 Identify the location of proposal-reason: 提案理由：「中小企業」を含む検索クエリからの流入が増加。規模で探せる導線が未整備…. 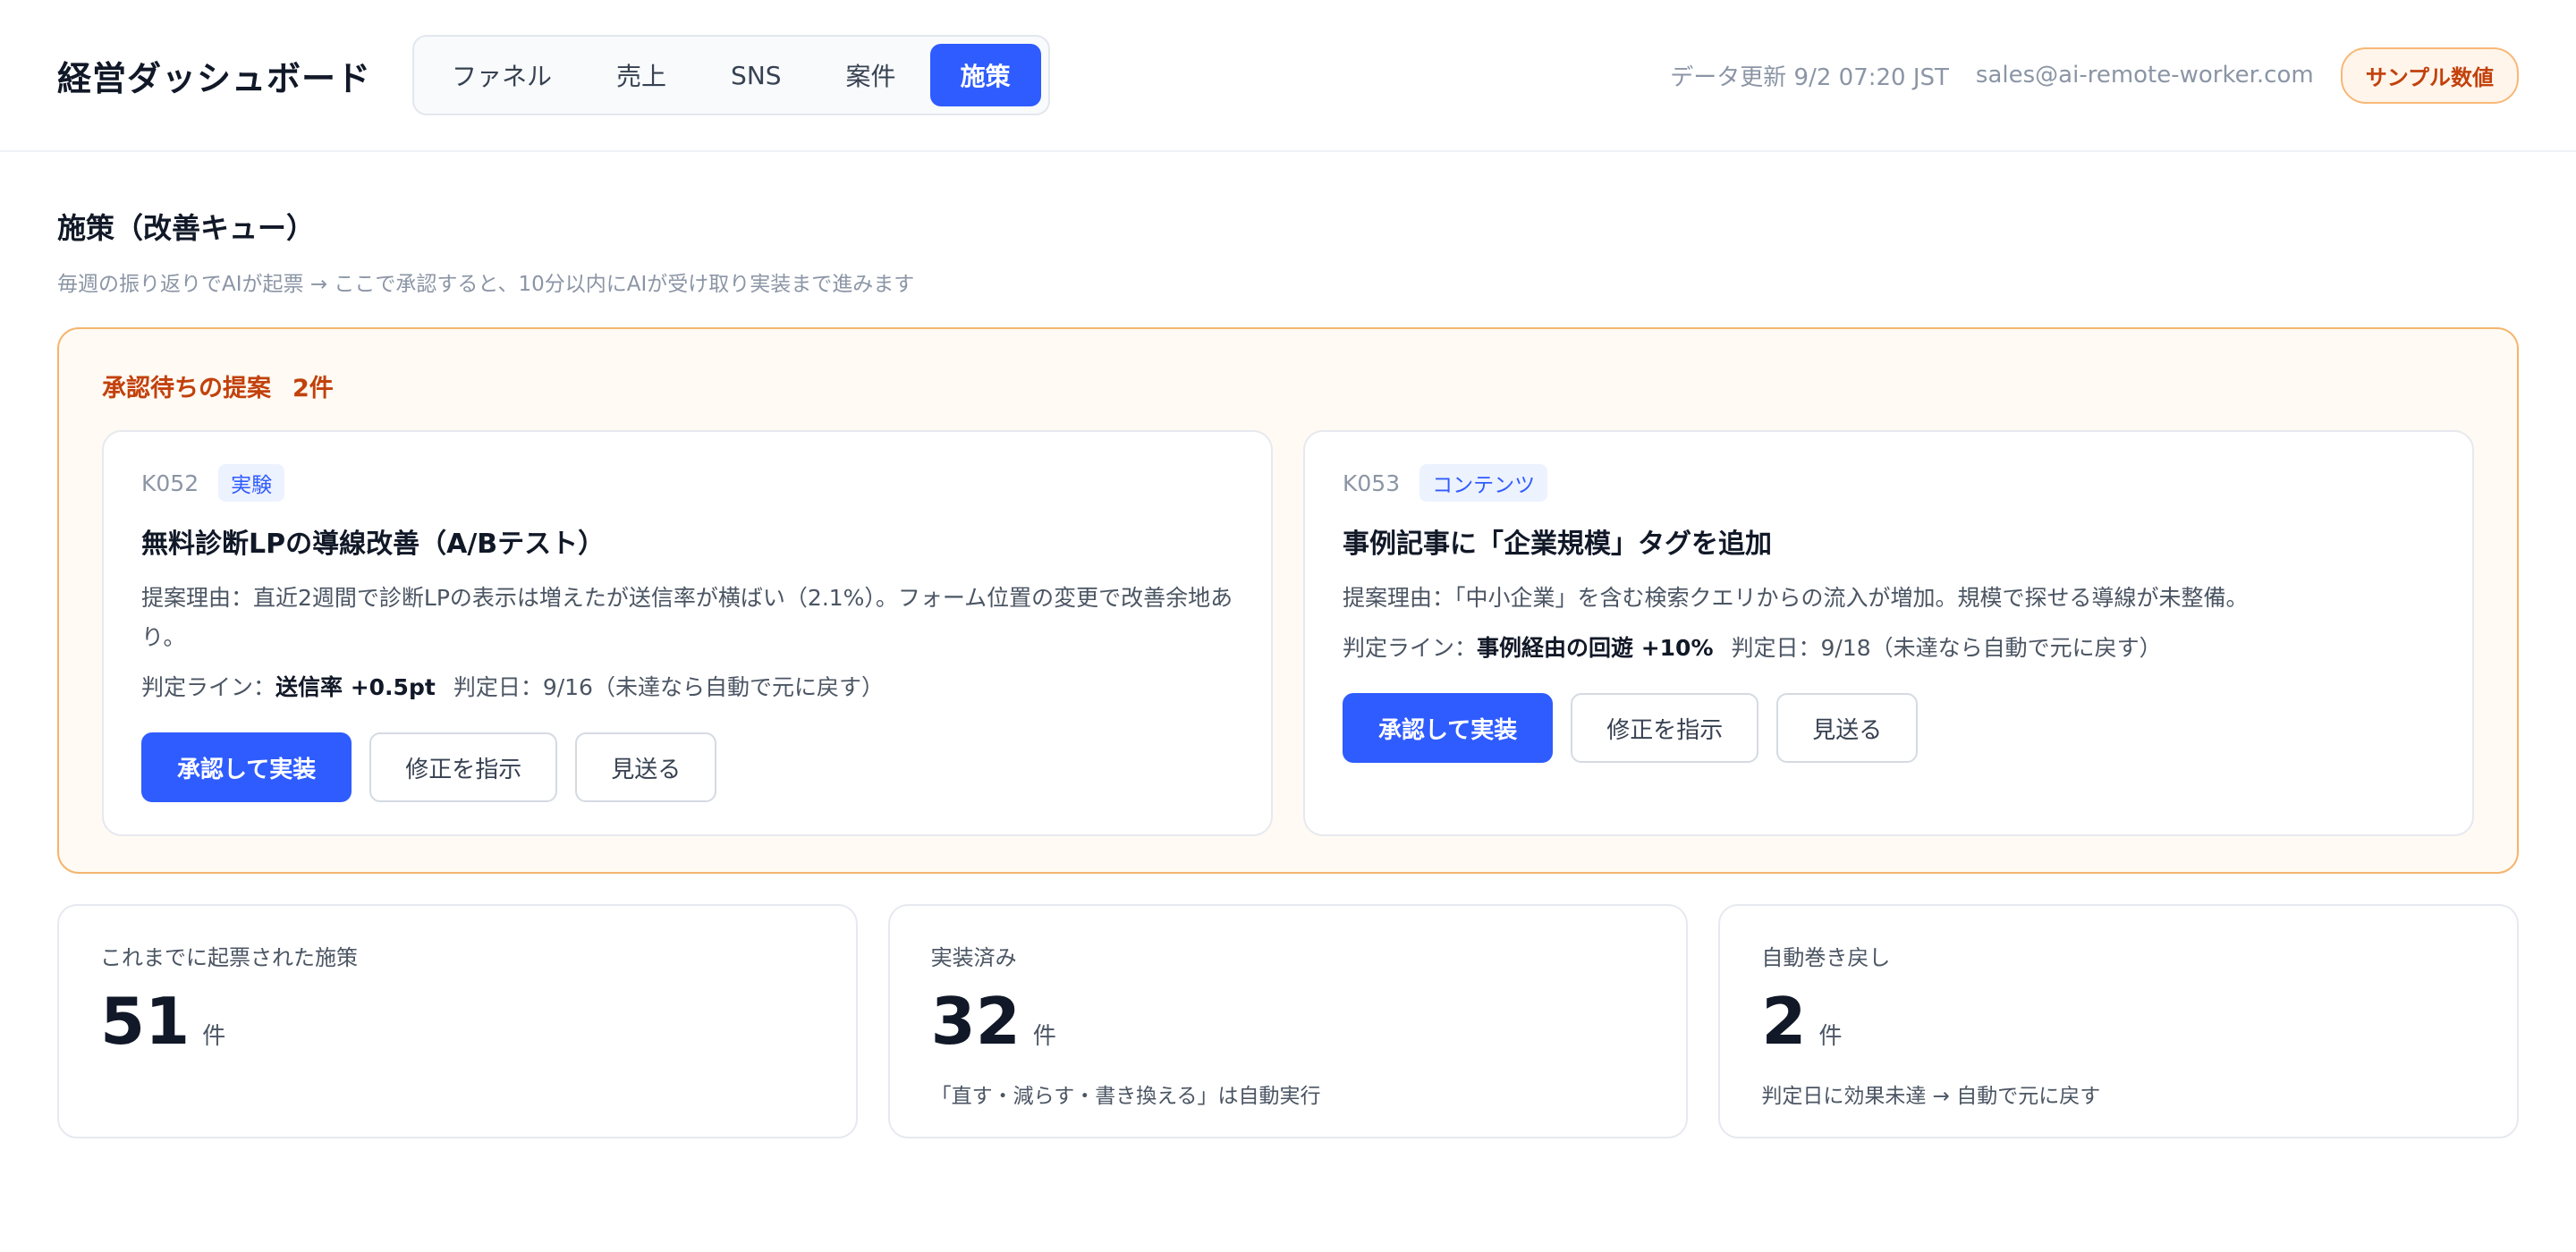
(1796, 598).